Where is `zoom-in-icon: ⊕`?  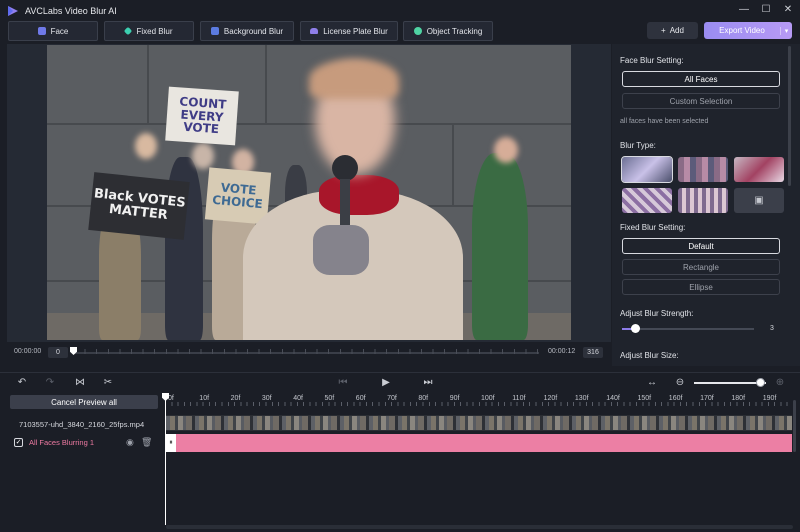
zoom-in-icon: ⊕ is located at coordinates (780, 383).